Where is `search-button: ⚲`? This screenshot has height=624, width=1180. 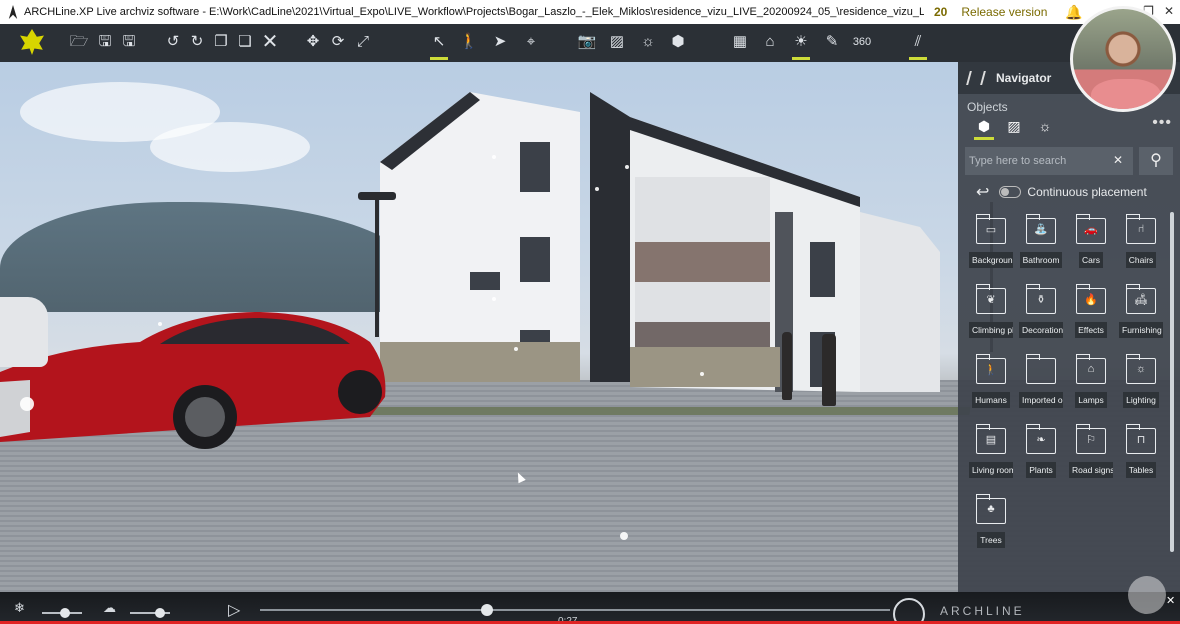
search-button: ⚲ is located at coordinates (1156, 161).